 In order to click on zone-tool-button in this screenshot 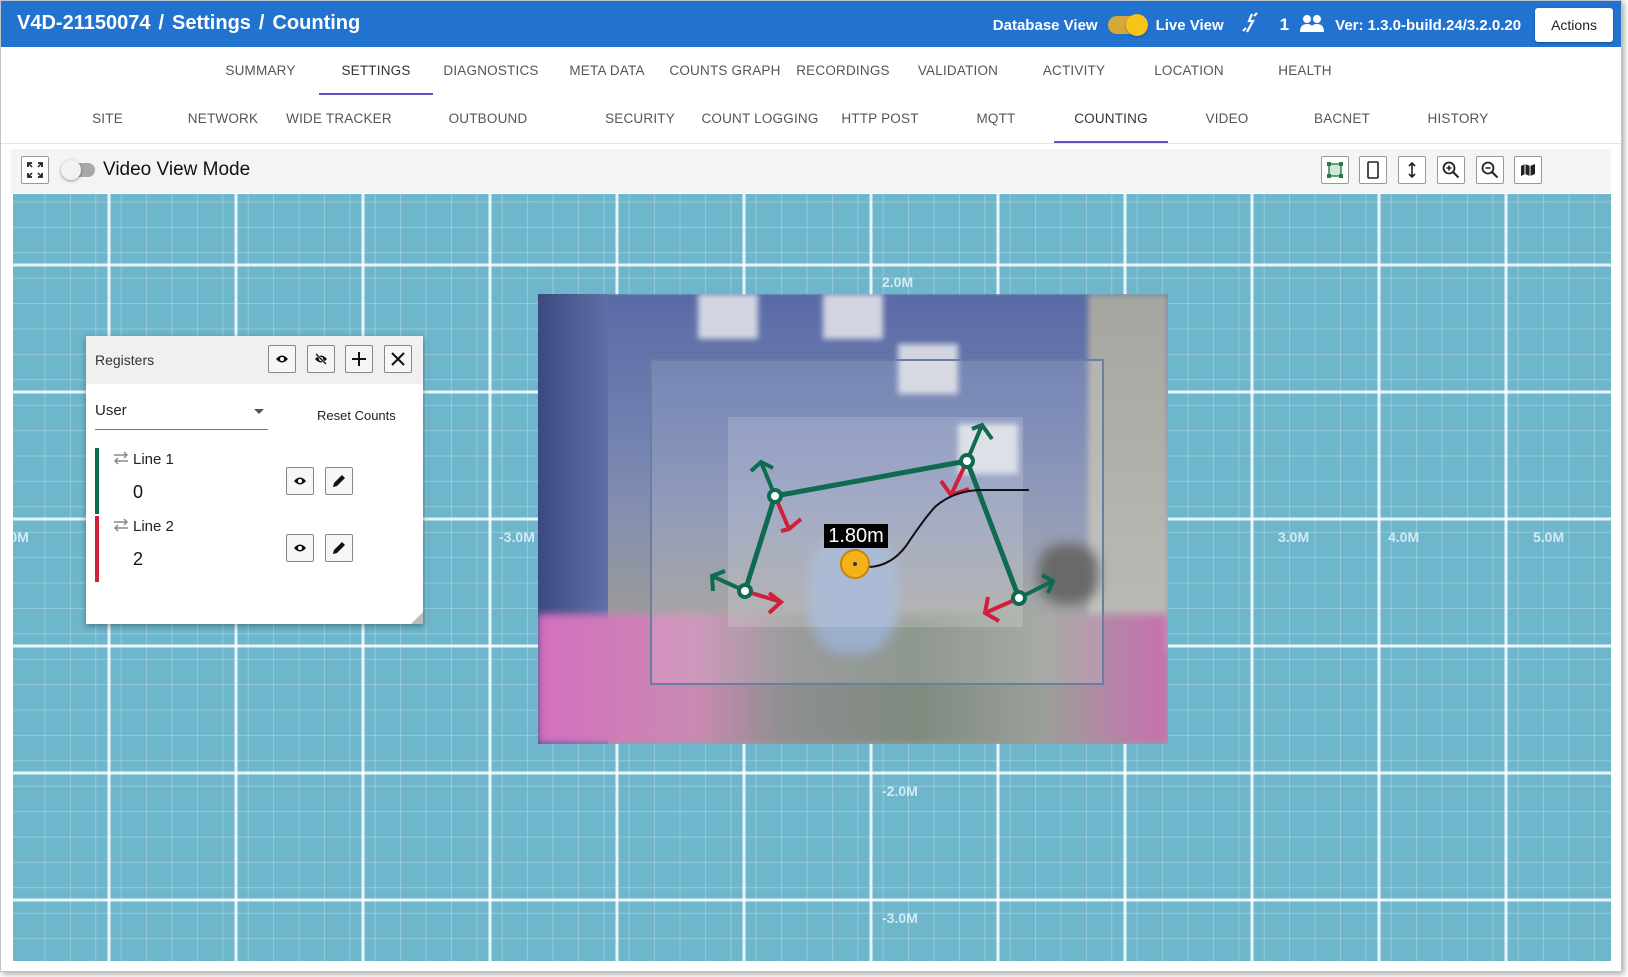, I will do `click(1335, 170)`.